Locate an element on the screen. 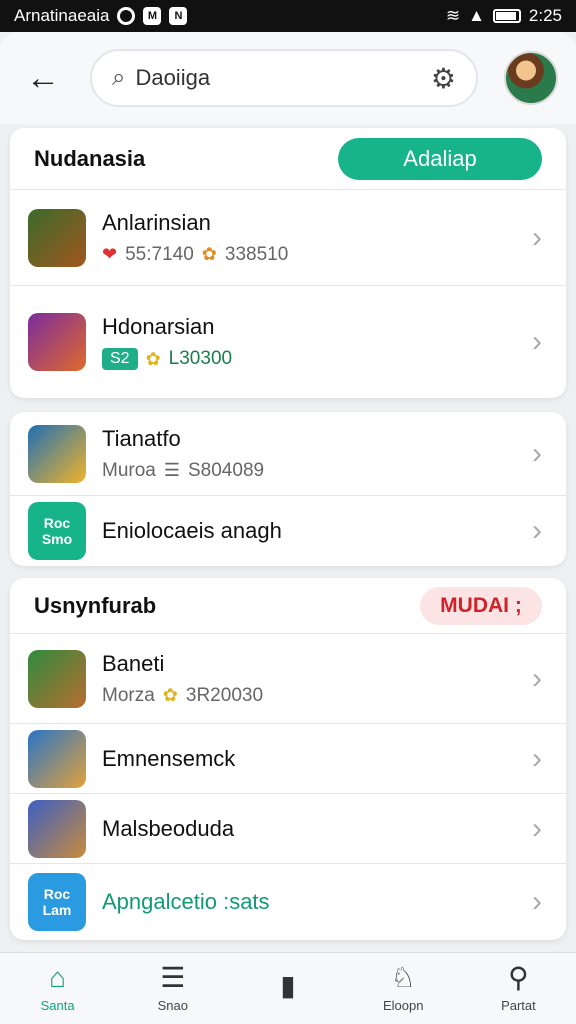 This screenshot has width=576, height=1024. record-icon is located at coordinates (126, 16).